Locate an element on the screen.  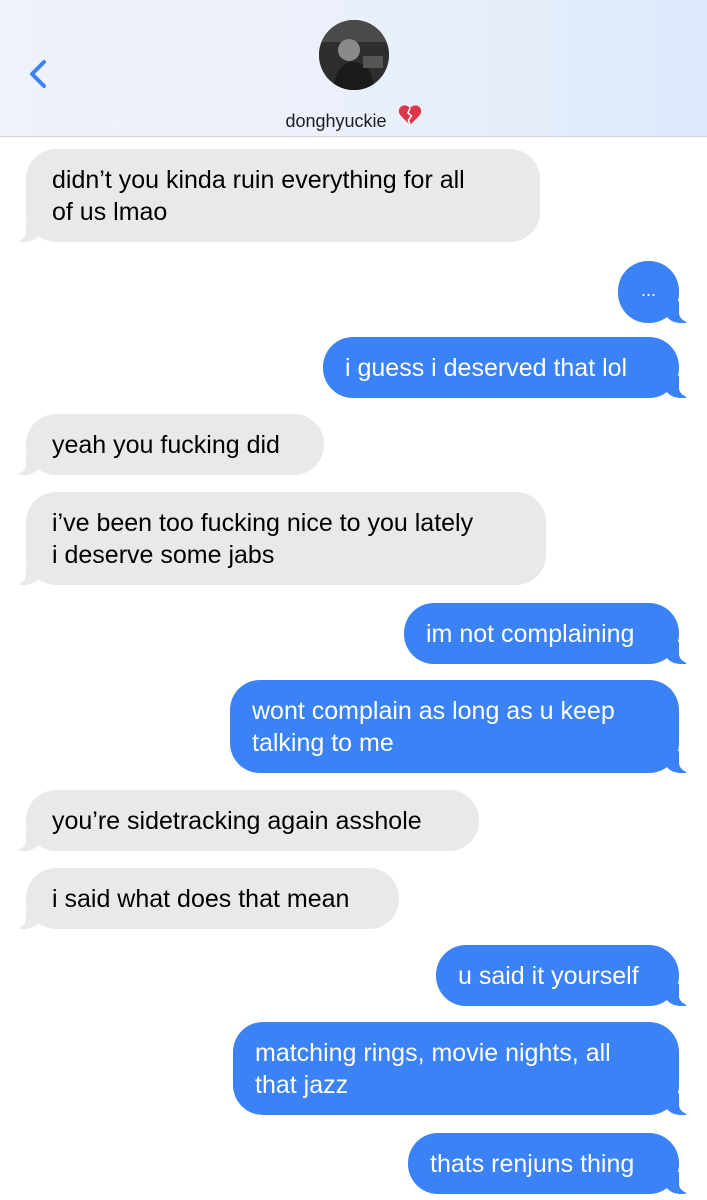
back-button is located at coordinates (42, 74).